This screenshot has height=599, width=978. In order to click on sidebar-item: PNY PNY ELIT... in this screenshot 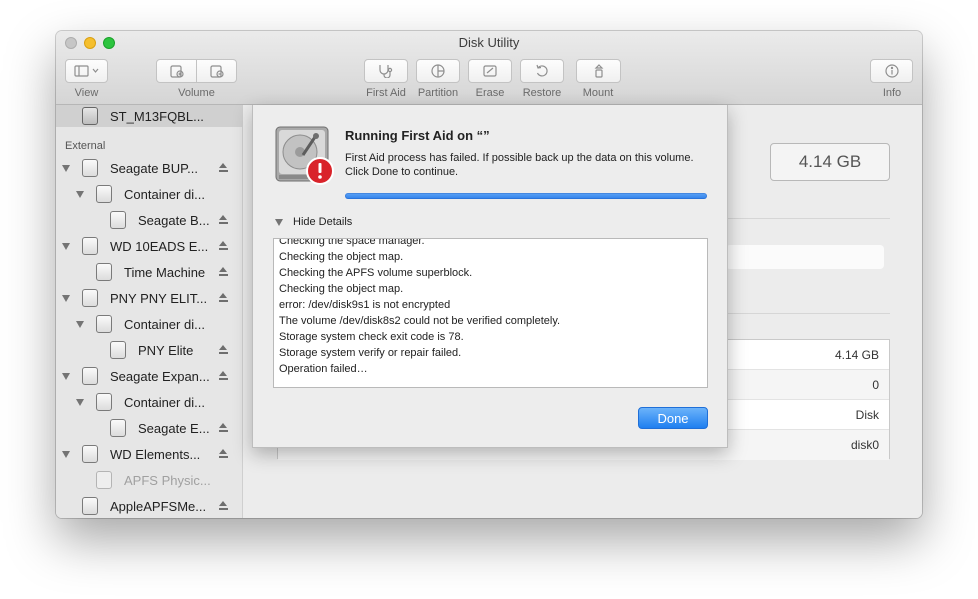, I will do `click(149, 298)`.